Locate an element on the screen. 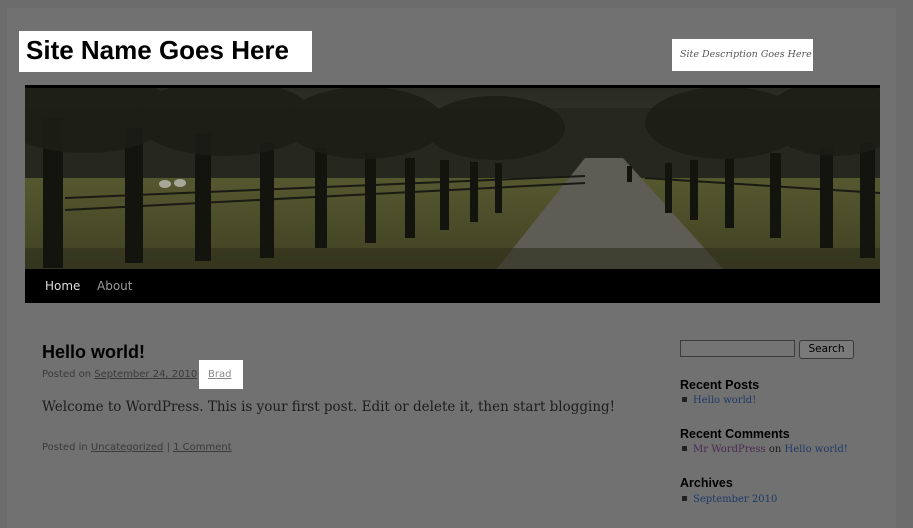  post-title: Hello world! is located at coordinates (93, 352).